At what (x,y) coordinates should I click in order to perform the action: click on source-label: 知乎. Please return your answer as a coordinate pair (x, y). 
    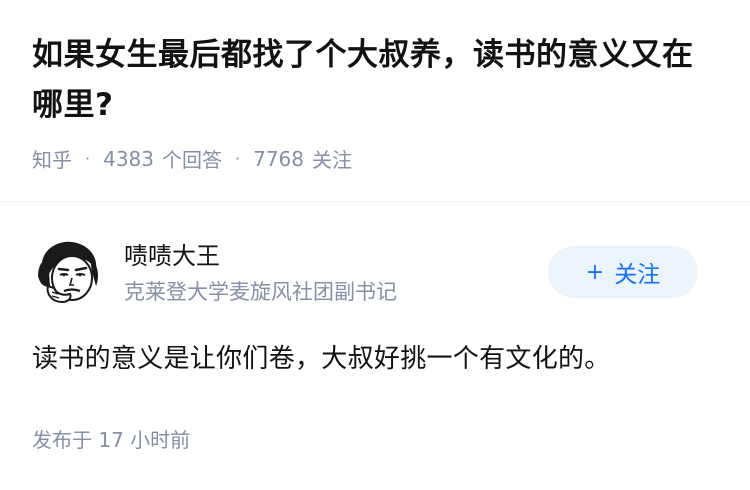
    Looking at the image, I should click on (52, 158).